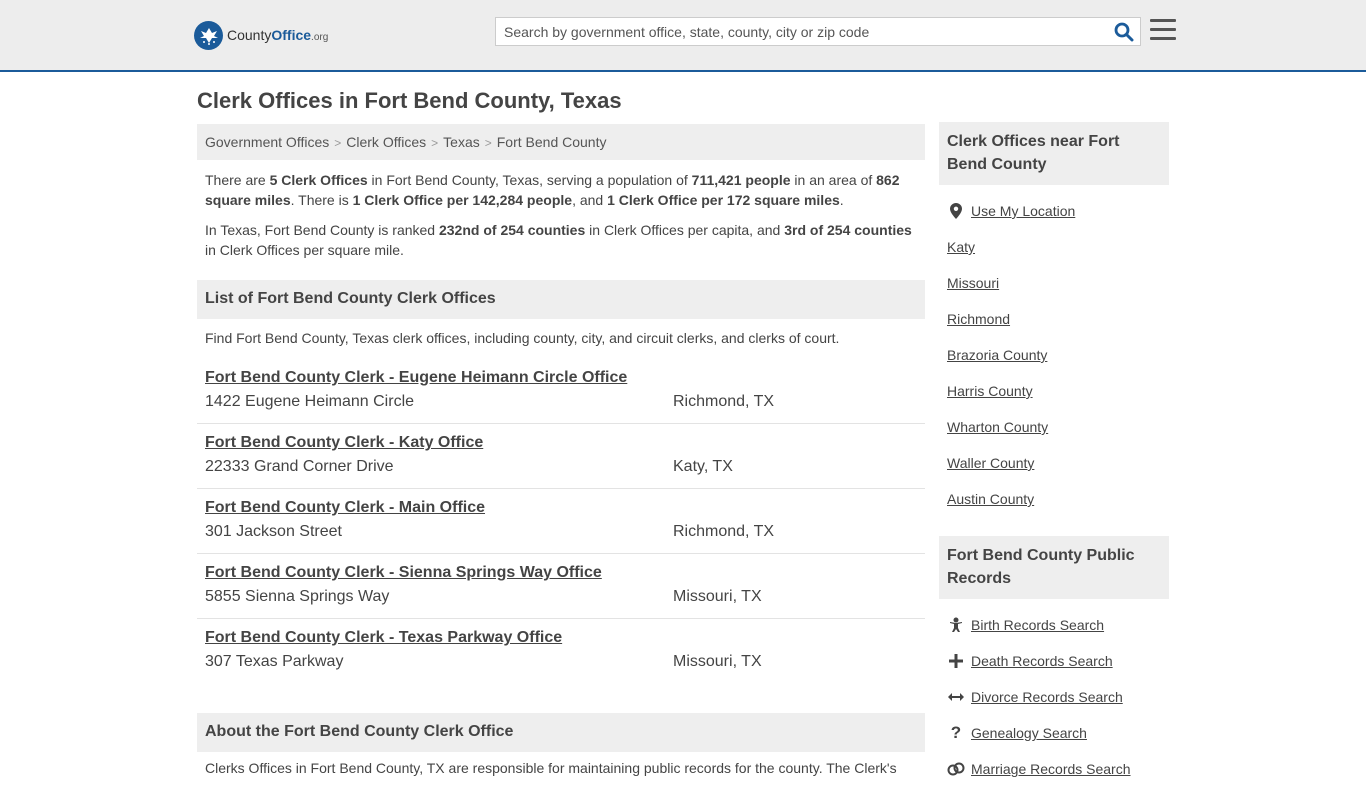 The height and width of the screenshot is (787, 1366). What do you see at coordinates (990, 499) in the screenshot?
I see `nearby-link-austin-county: Austin County` at bounding box center [990, 499].